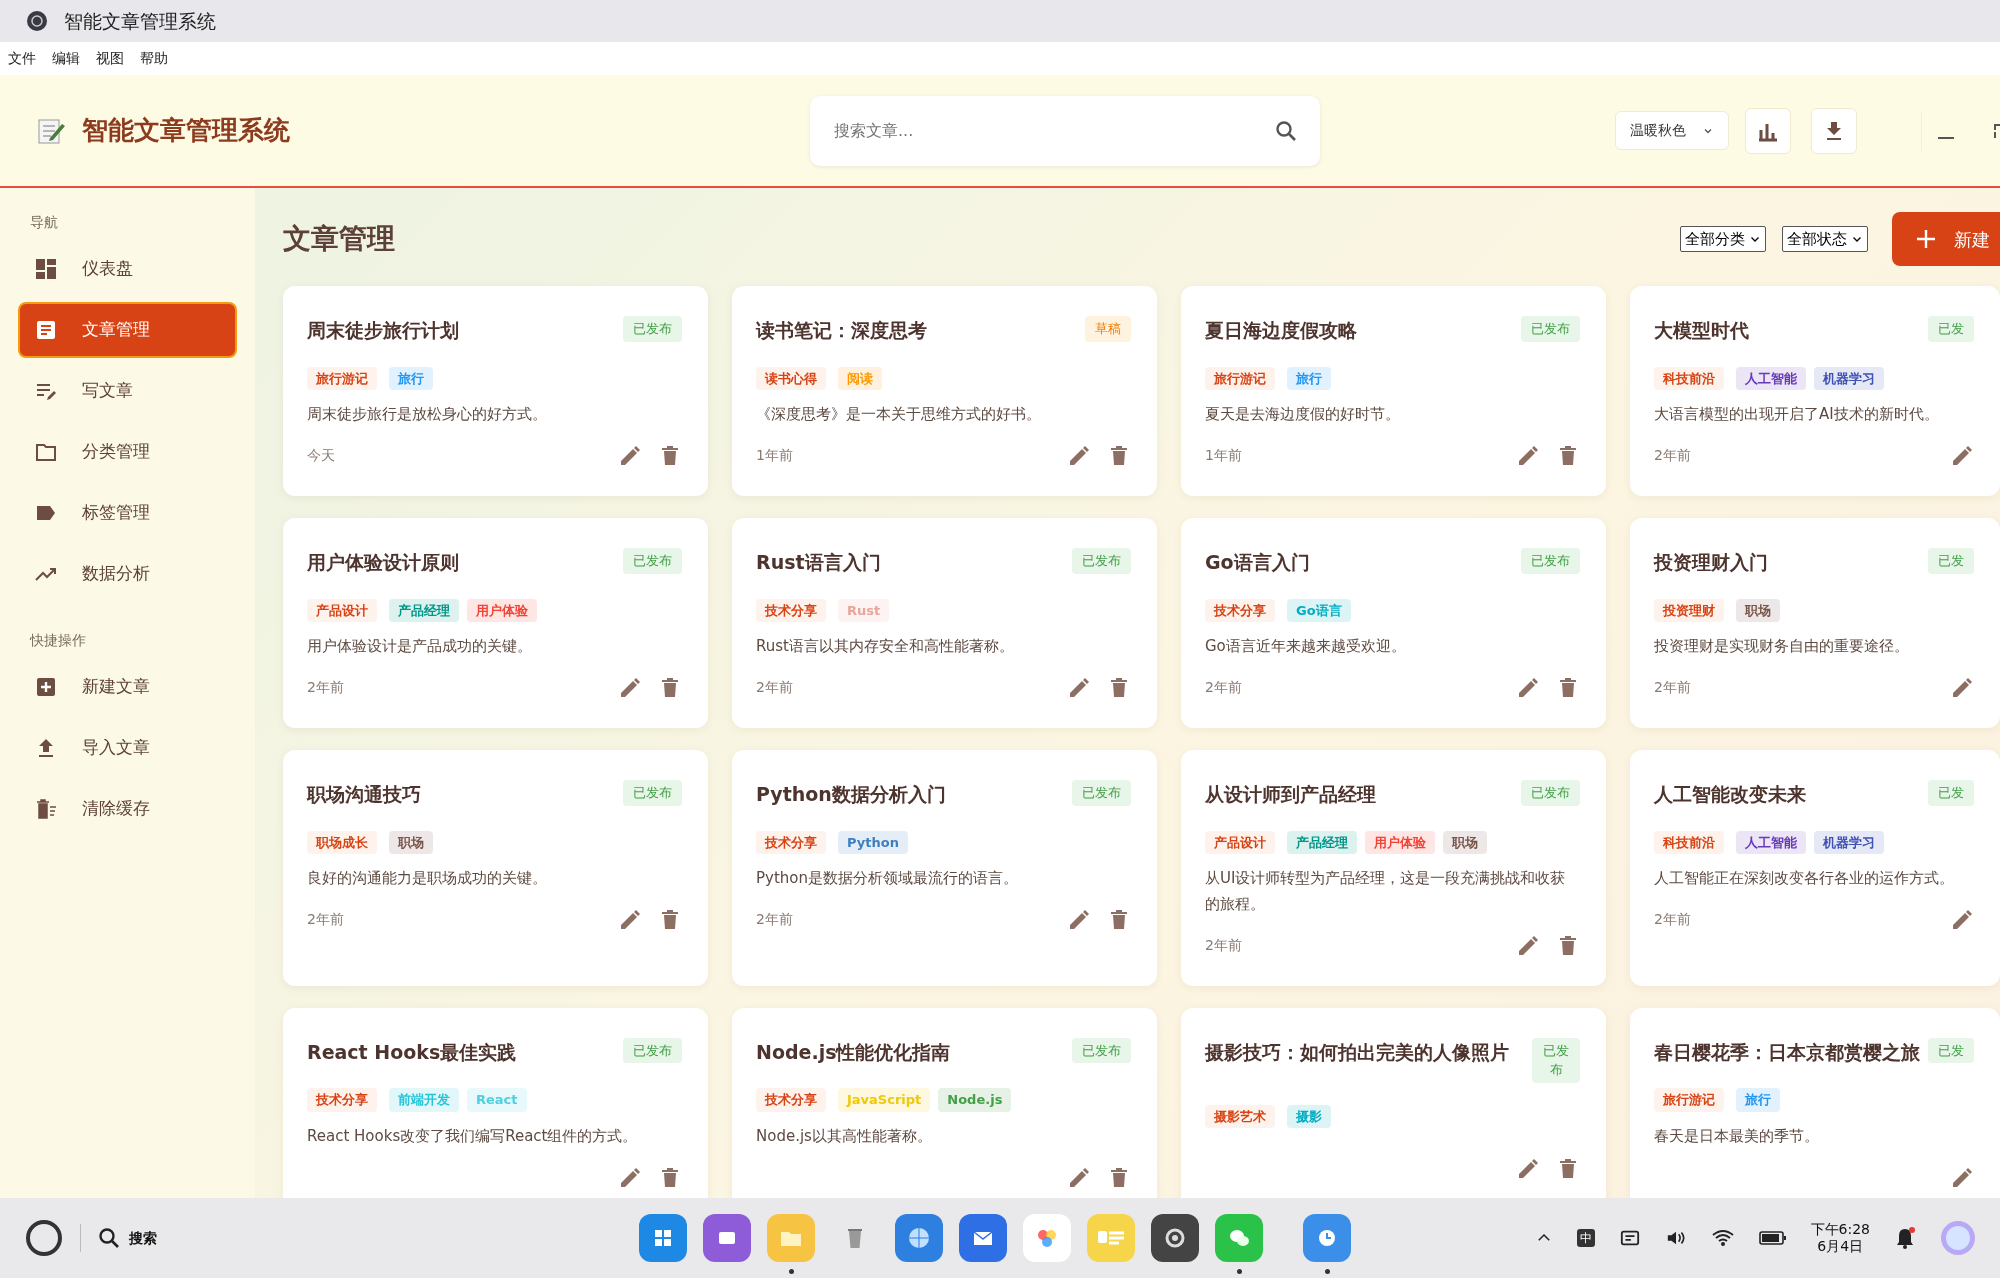 This screenshot has width=2000, height=1280. Describe the element at coordinates (1951, 1050) in the screenshot. I see `status-label: 已发` at that location.